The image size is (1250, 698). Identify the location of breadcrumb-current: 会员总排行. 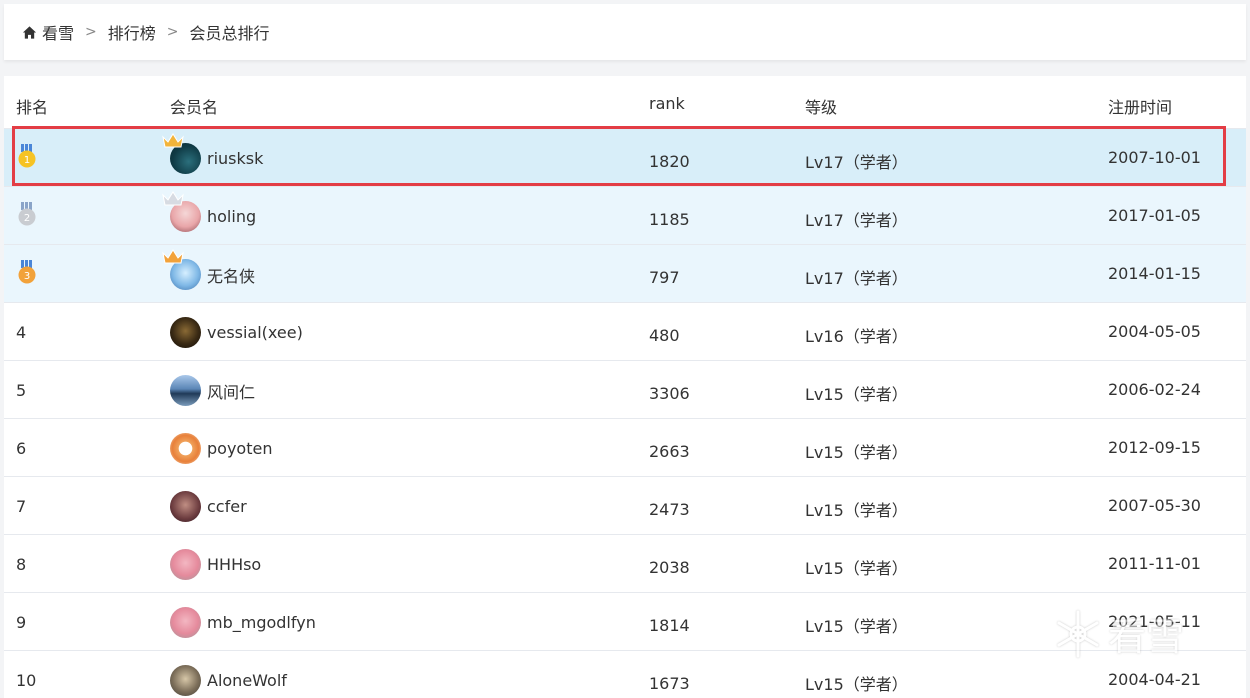
(230, 32).